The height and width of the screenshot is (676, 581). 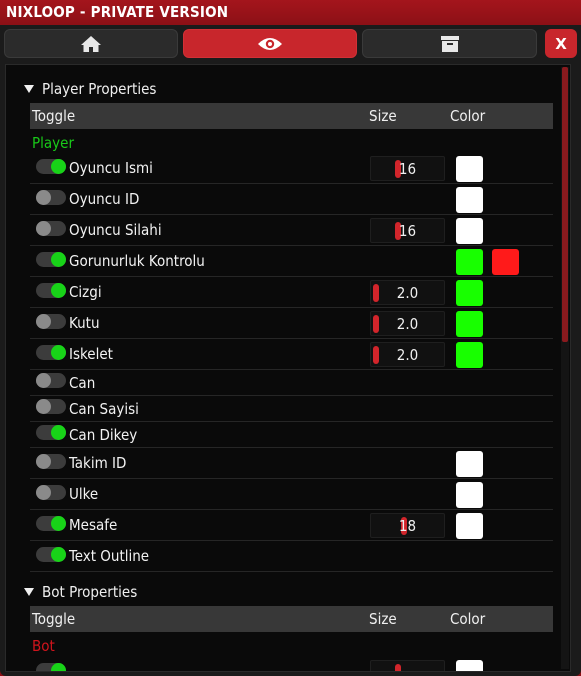 I want to click on size-slider: 18, so click(x=407, y=525).